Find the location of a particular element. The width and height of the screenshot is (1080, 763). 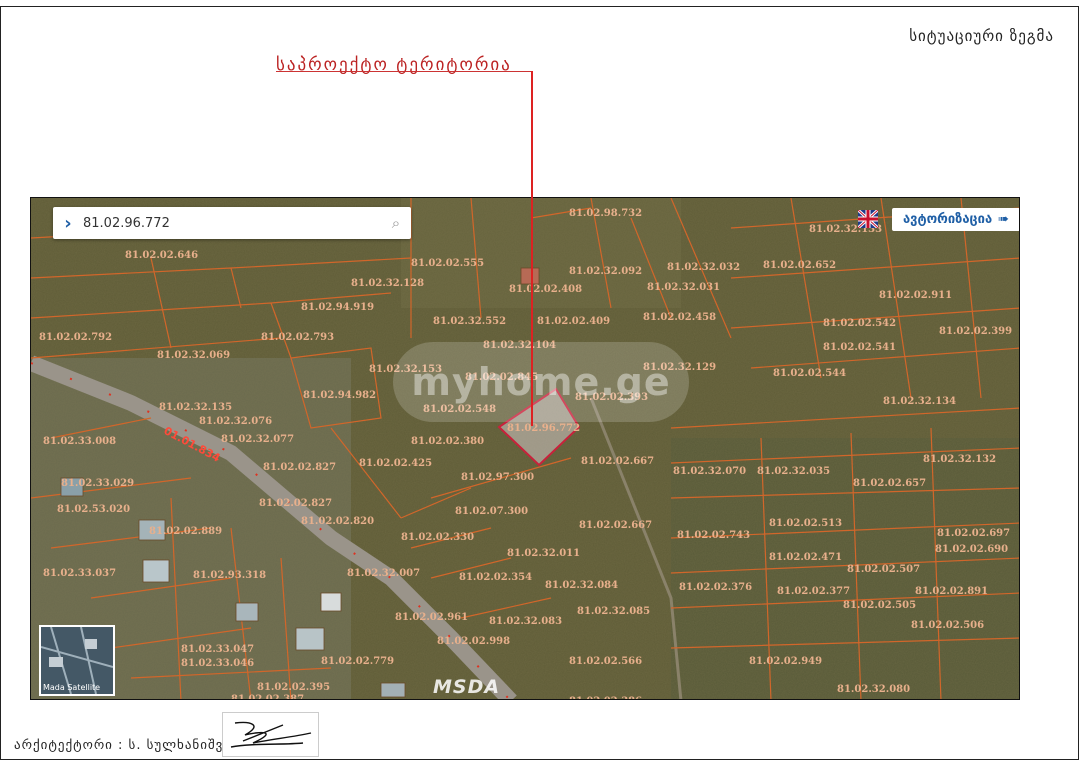

parcel-number-label: 81.02.02.690 is located at coordinates (971, 549).